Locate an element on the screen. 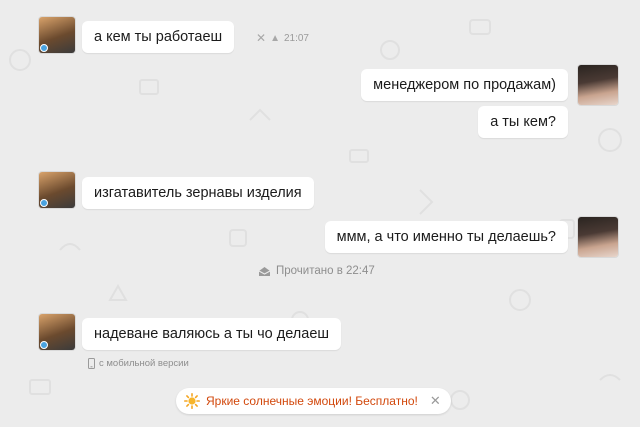 The image size is (640, 427). message-incoming: изгатавитель зернавы изделия is located at coordinates (198, 193).